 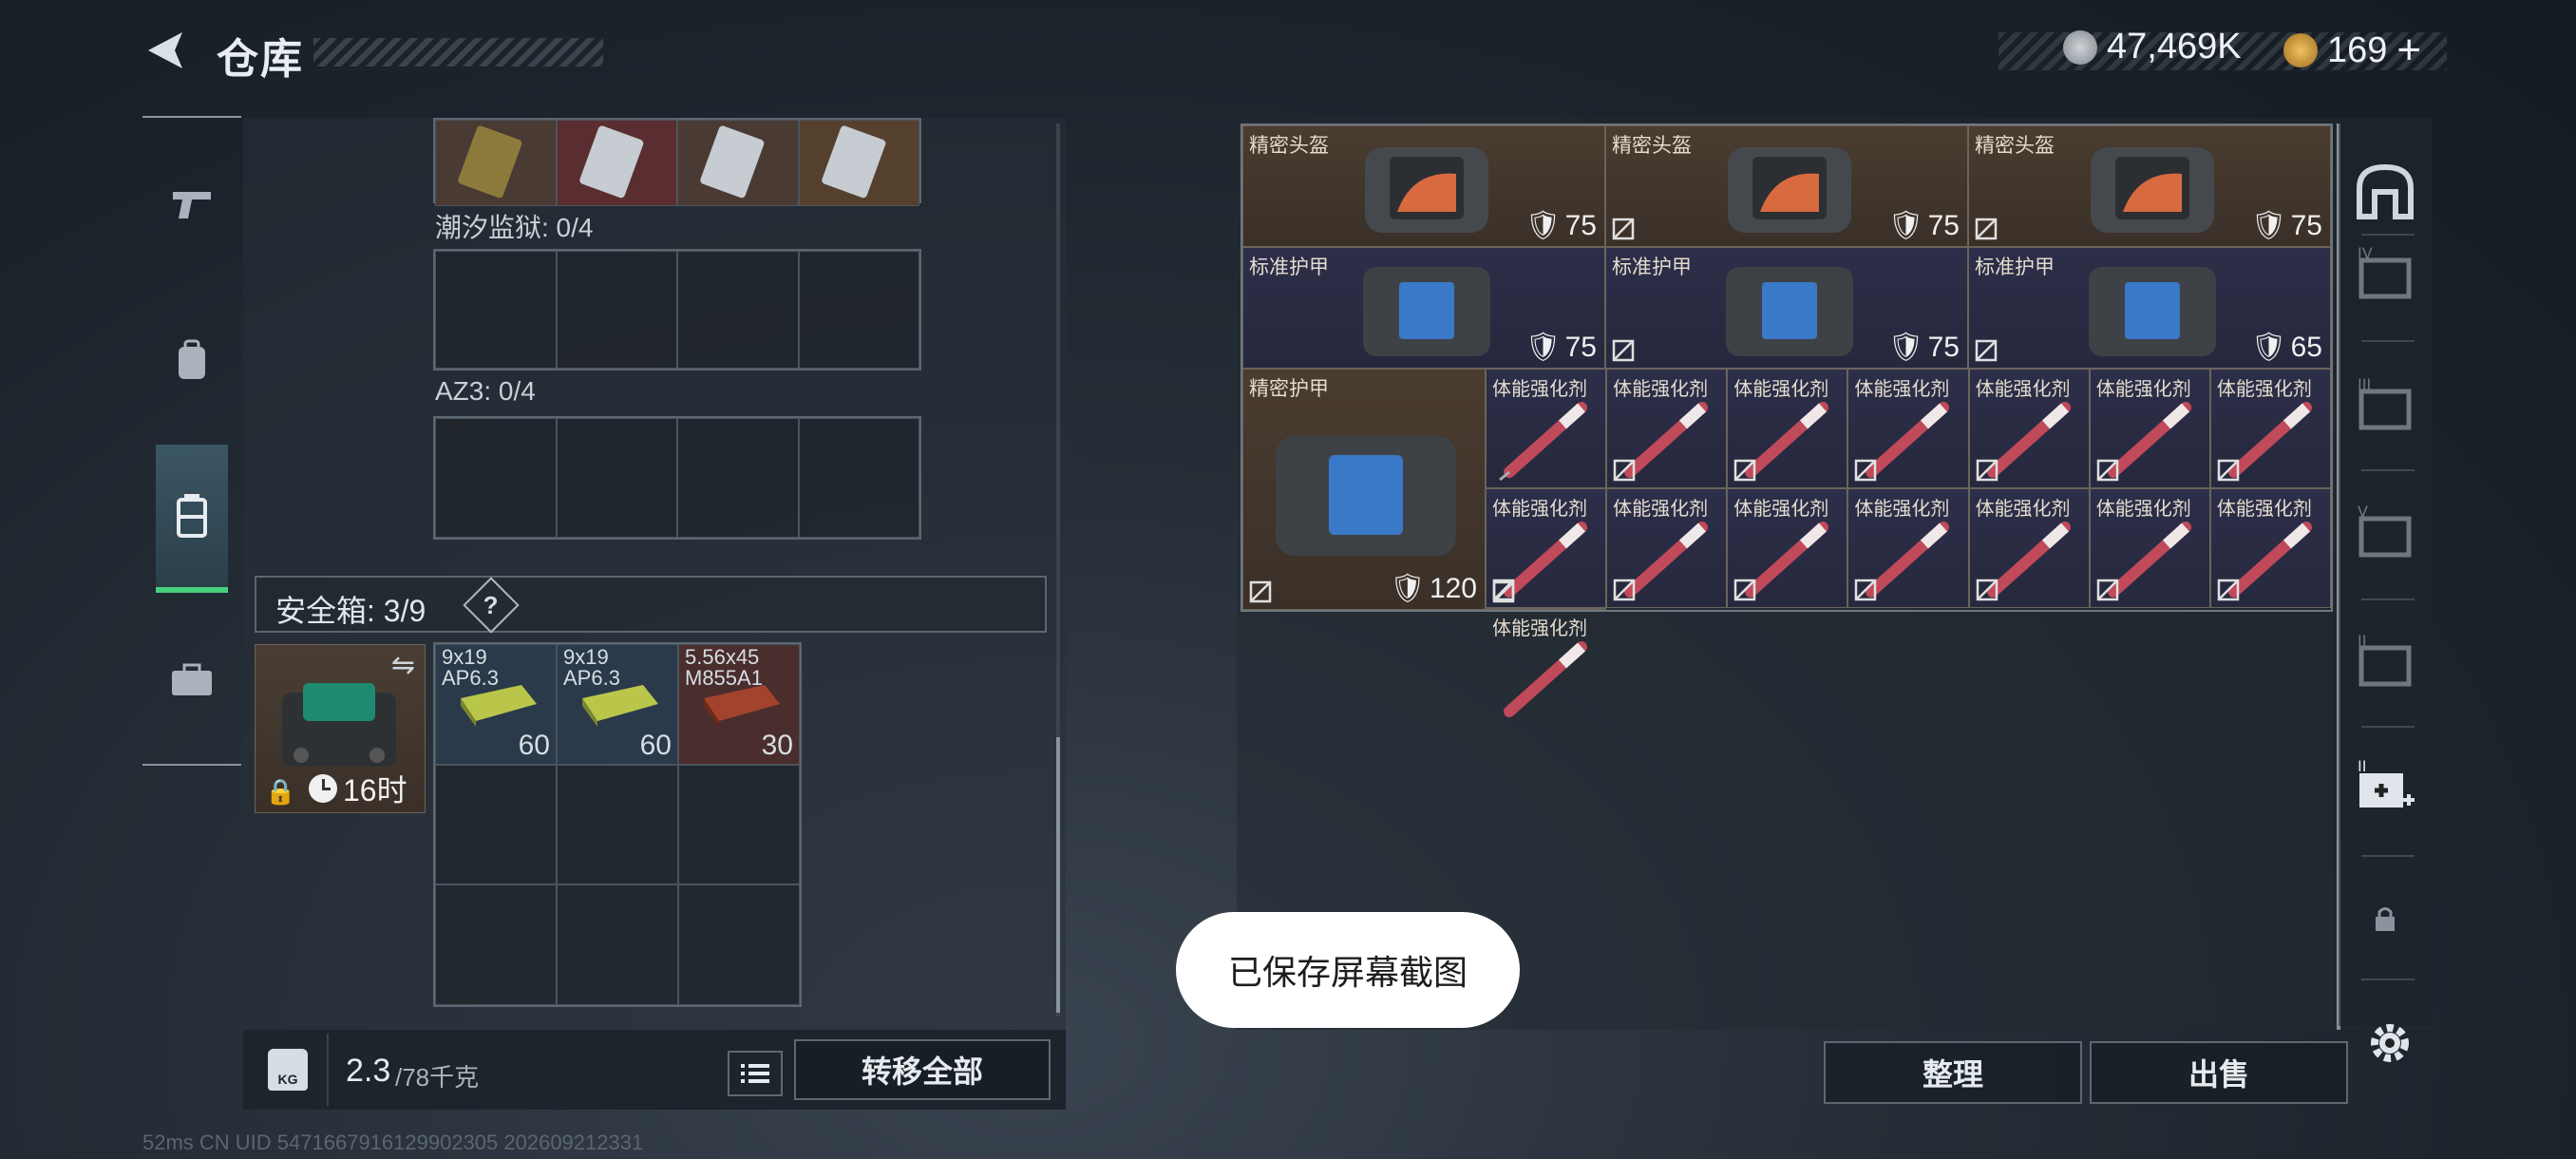 What do you see at coordinates (755, 1073) in the screenshot?
I see `list-view-button` at bounding box center [755, 1073].